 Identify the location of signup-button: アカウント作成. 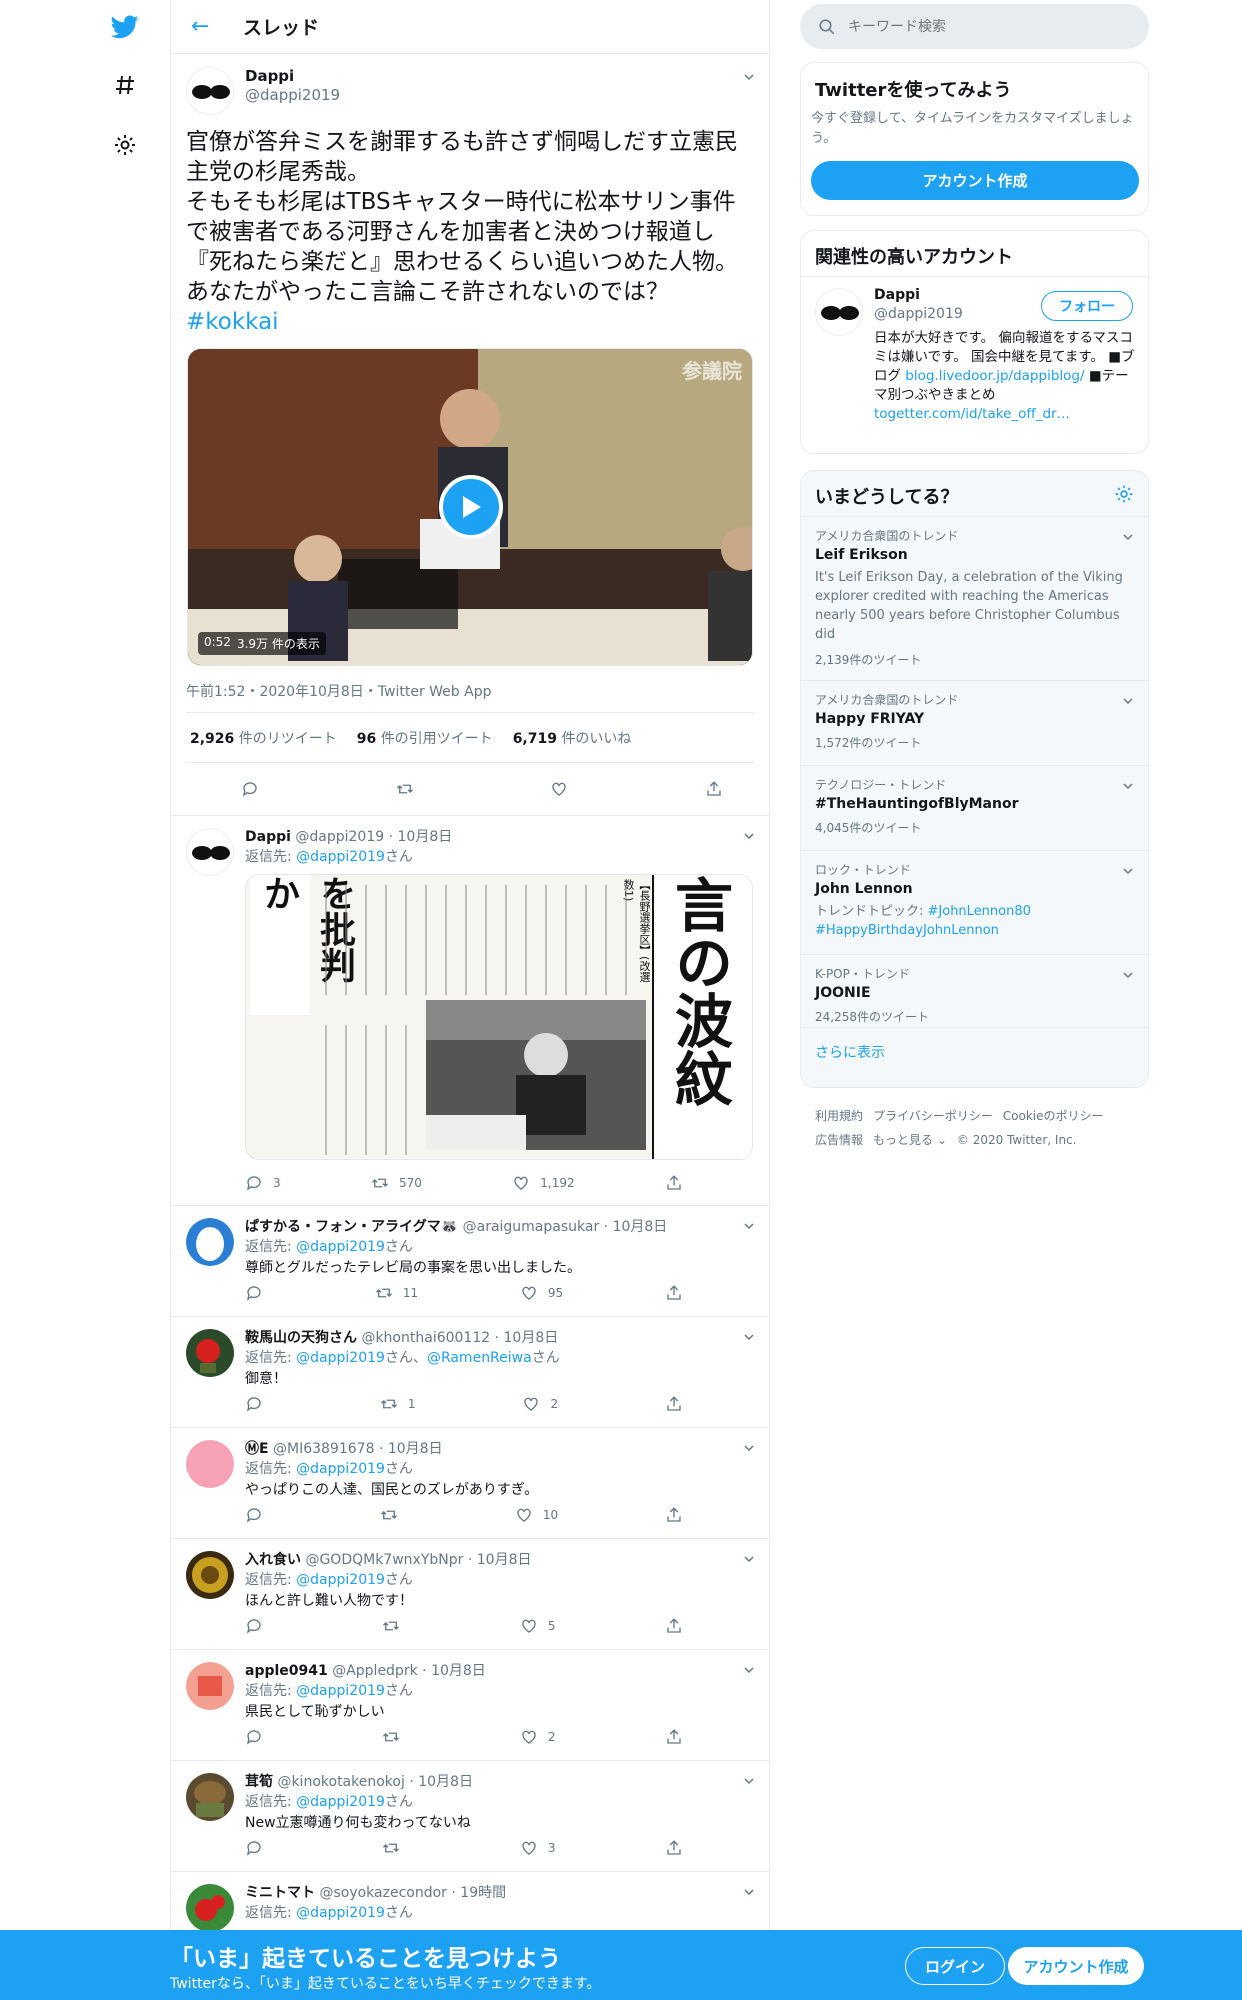
(1076, 1966).